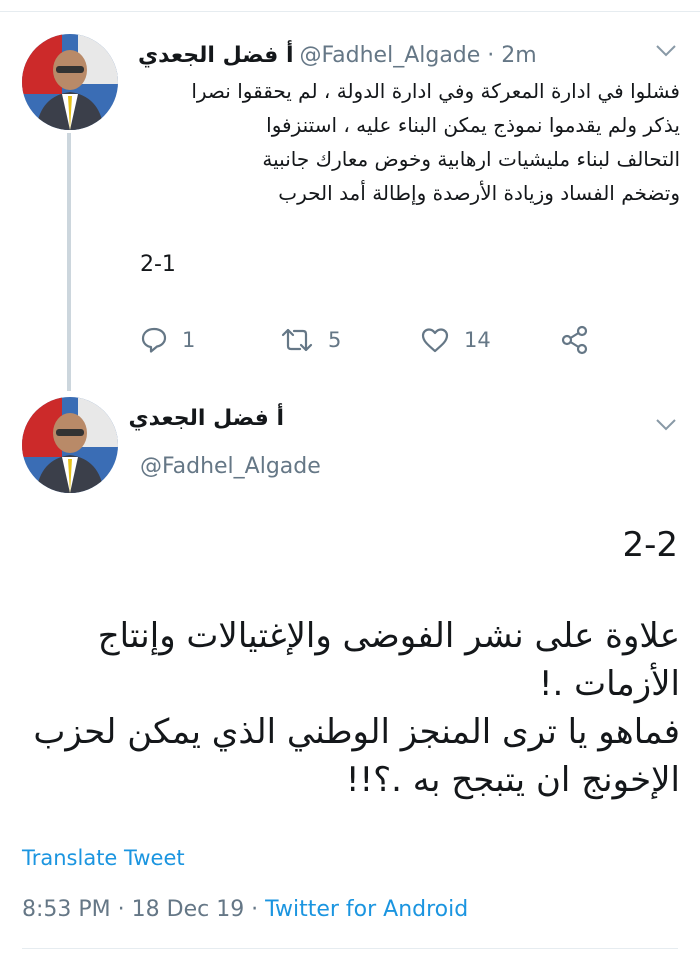  I want to click on thread-connector, so click(69, 262).